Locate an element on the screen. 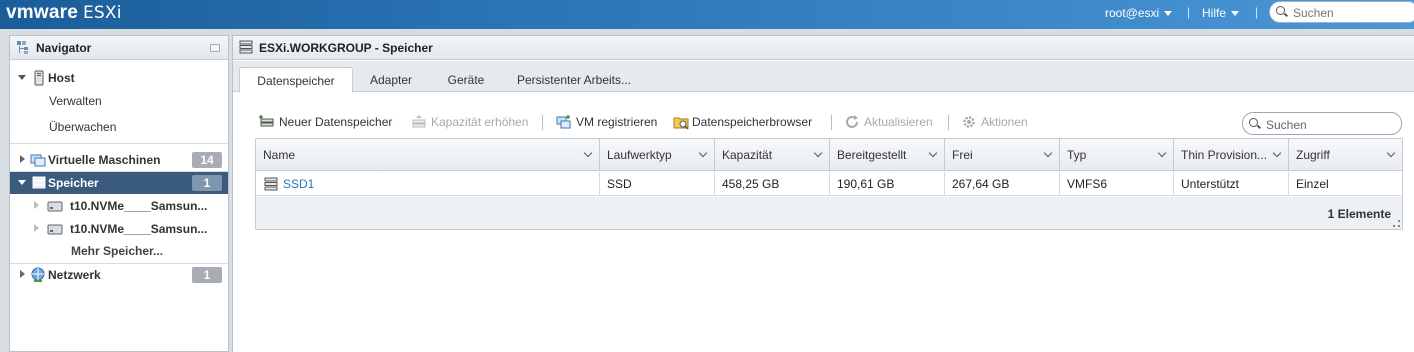  tab-label: Geräte is located at coordinates (466, 80).